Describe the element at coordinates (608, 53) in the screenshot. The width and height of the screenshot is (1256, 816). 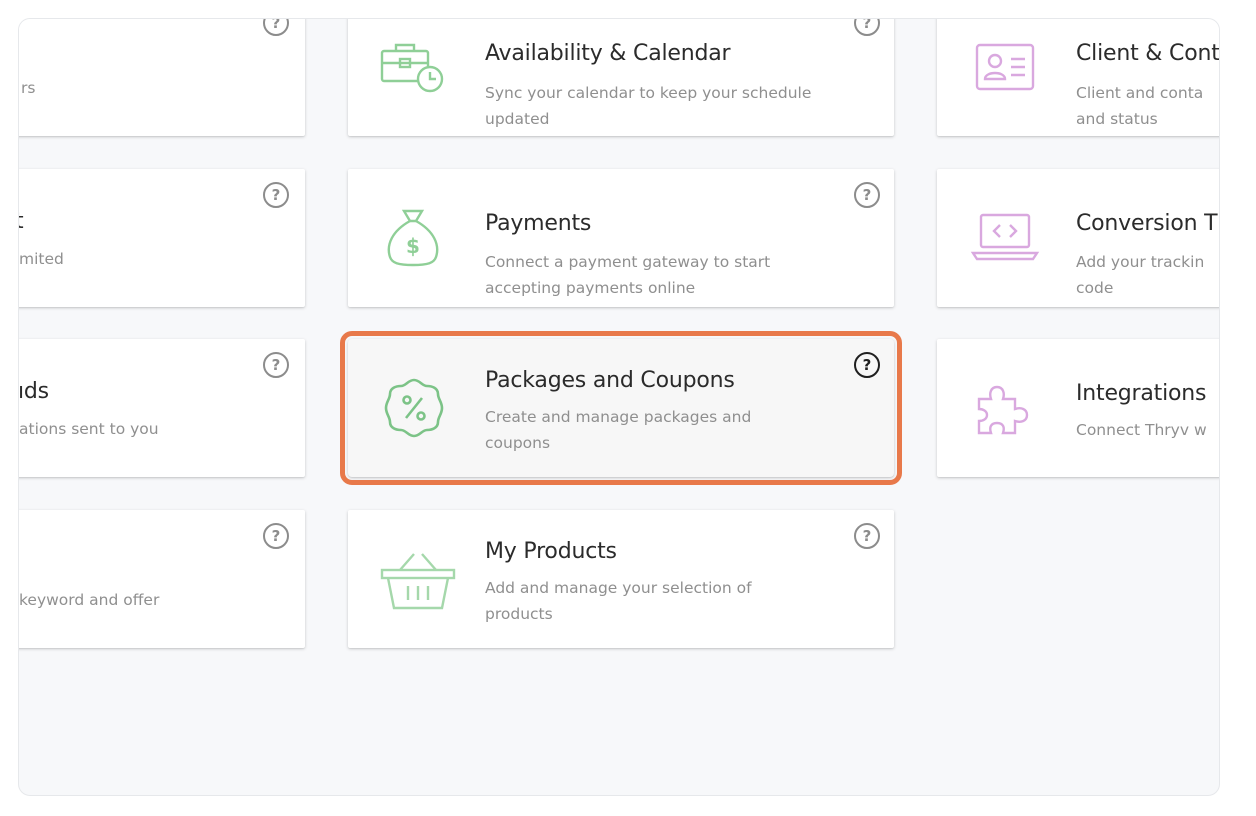
I see `card-title: Availability & Calendar` at that location.